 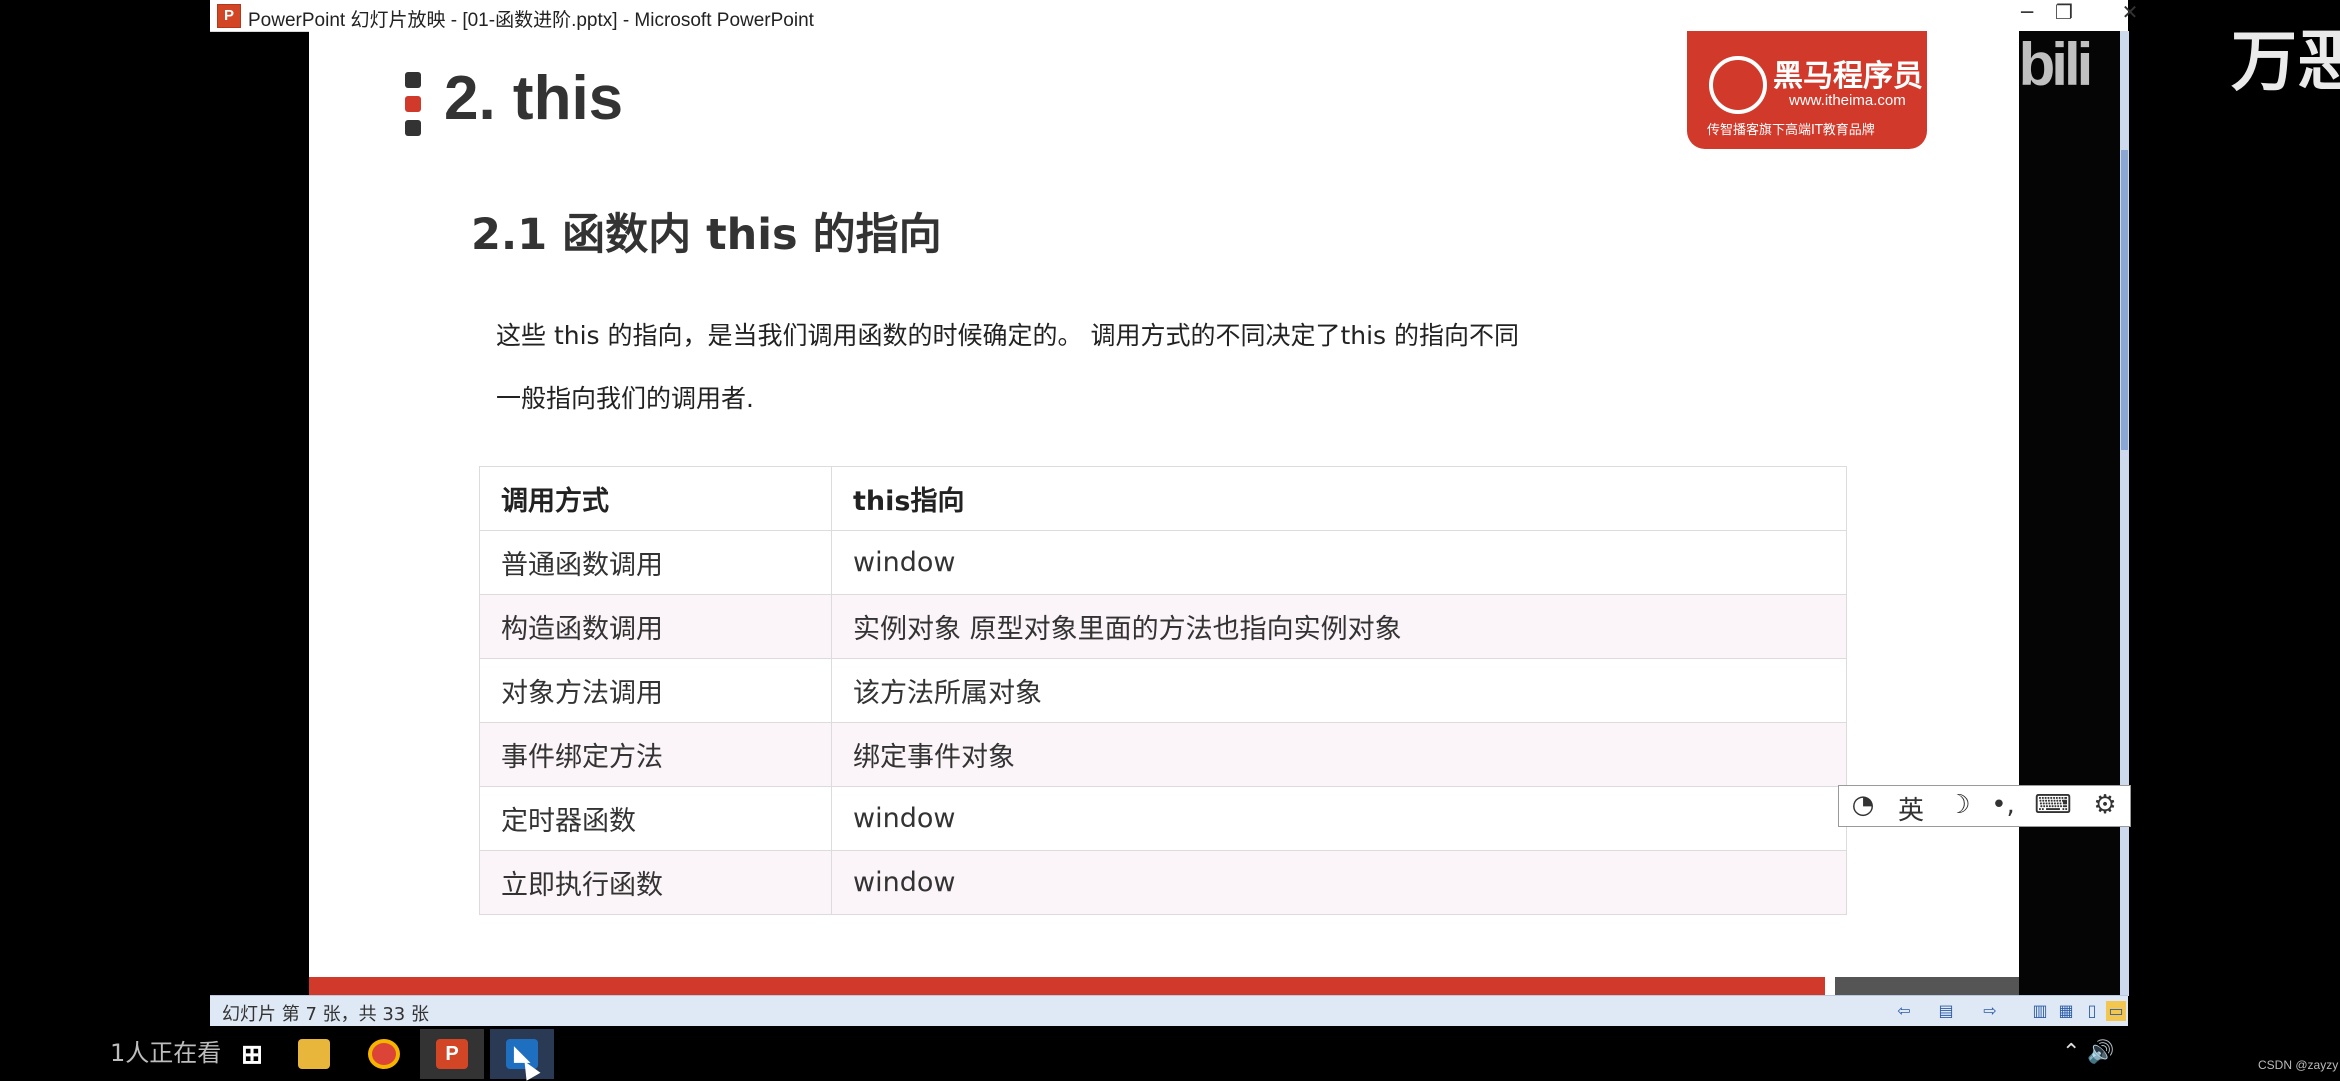 I want to click on keyboard-icon: ⌨, so click(x=2053, y=806).